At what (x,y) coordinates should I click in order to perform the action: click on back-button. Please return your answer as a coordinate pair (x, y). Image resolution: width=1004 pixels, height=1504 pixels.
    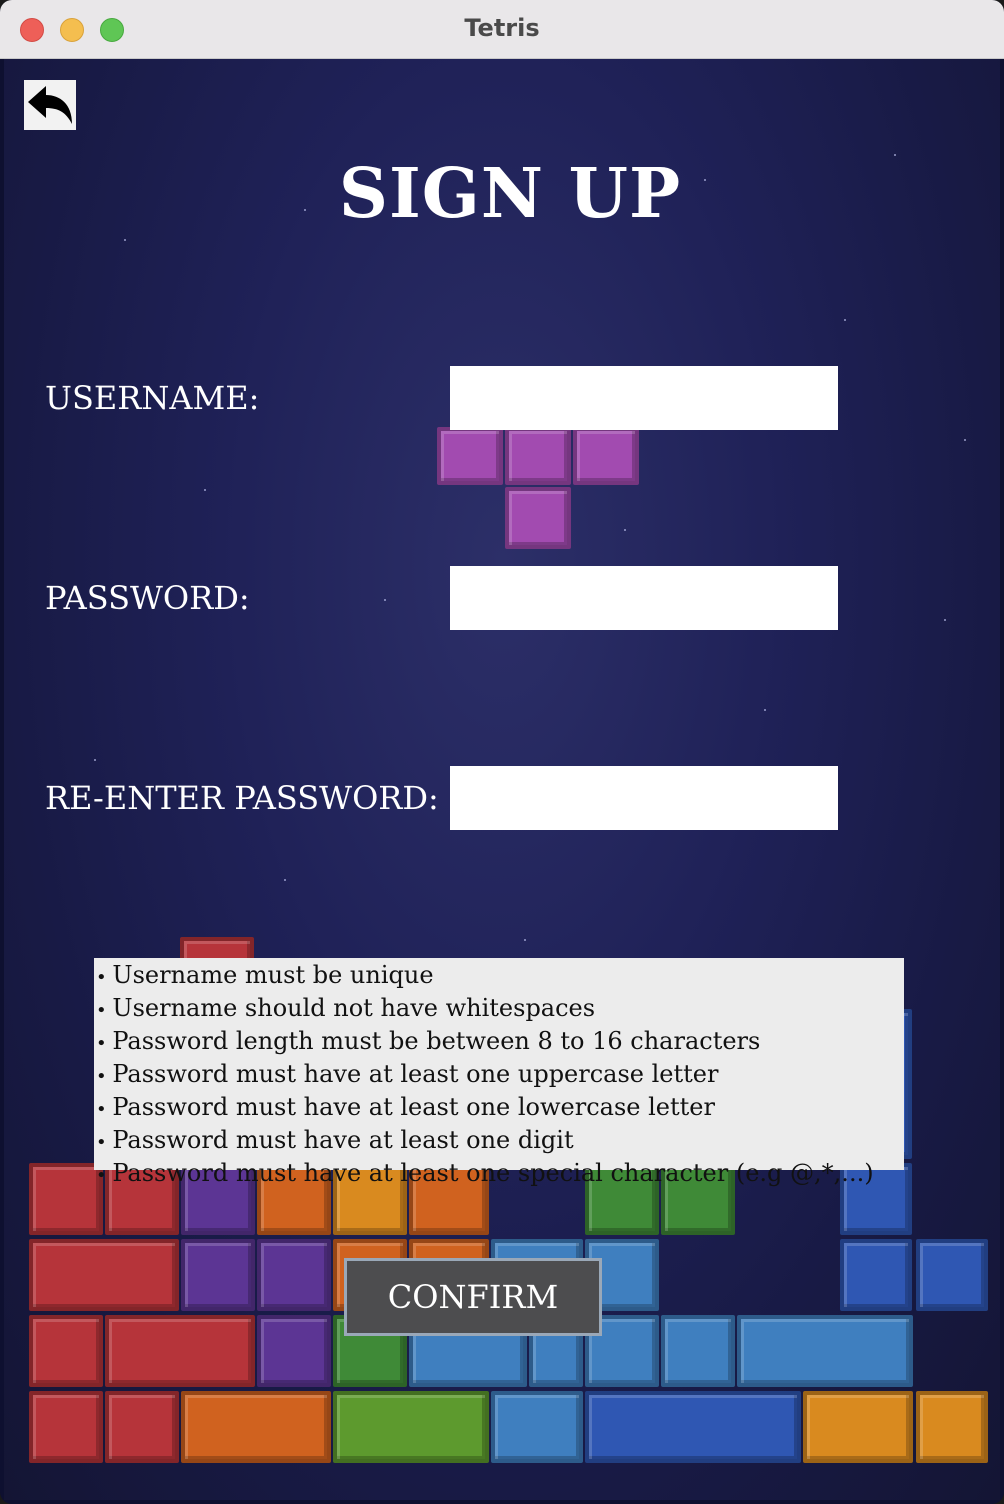
    Looking at the image, I should click on (50, 105).